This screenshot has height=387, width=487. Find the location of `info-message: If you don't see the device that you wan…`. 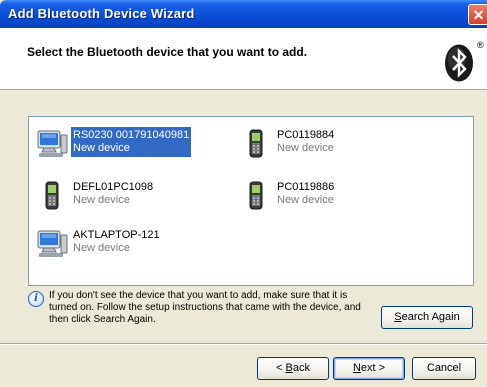

info-message: If you don't see the device that you wan… is located at coordinates (205, 307).